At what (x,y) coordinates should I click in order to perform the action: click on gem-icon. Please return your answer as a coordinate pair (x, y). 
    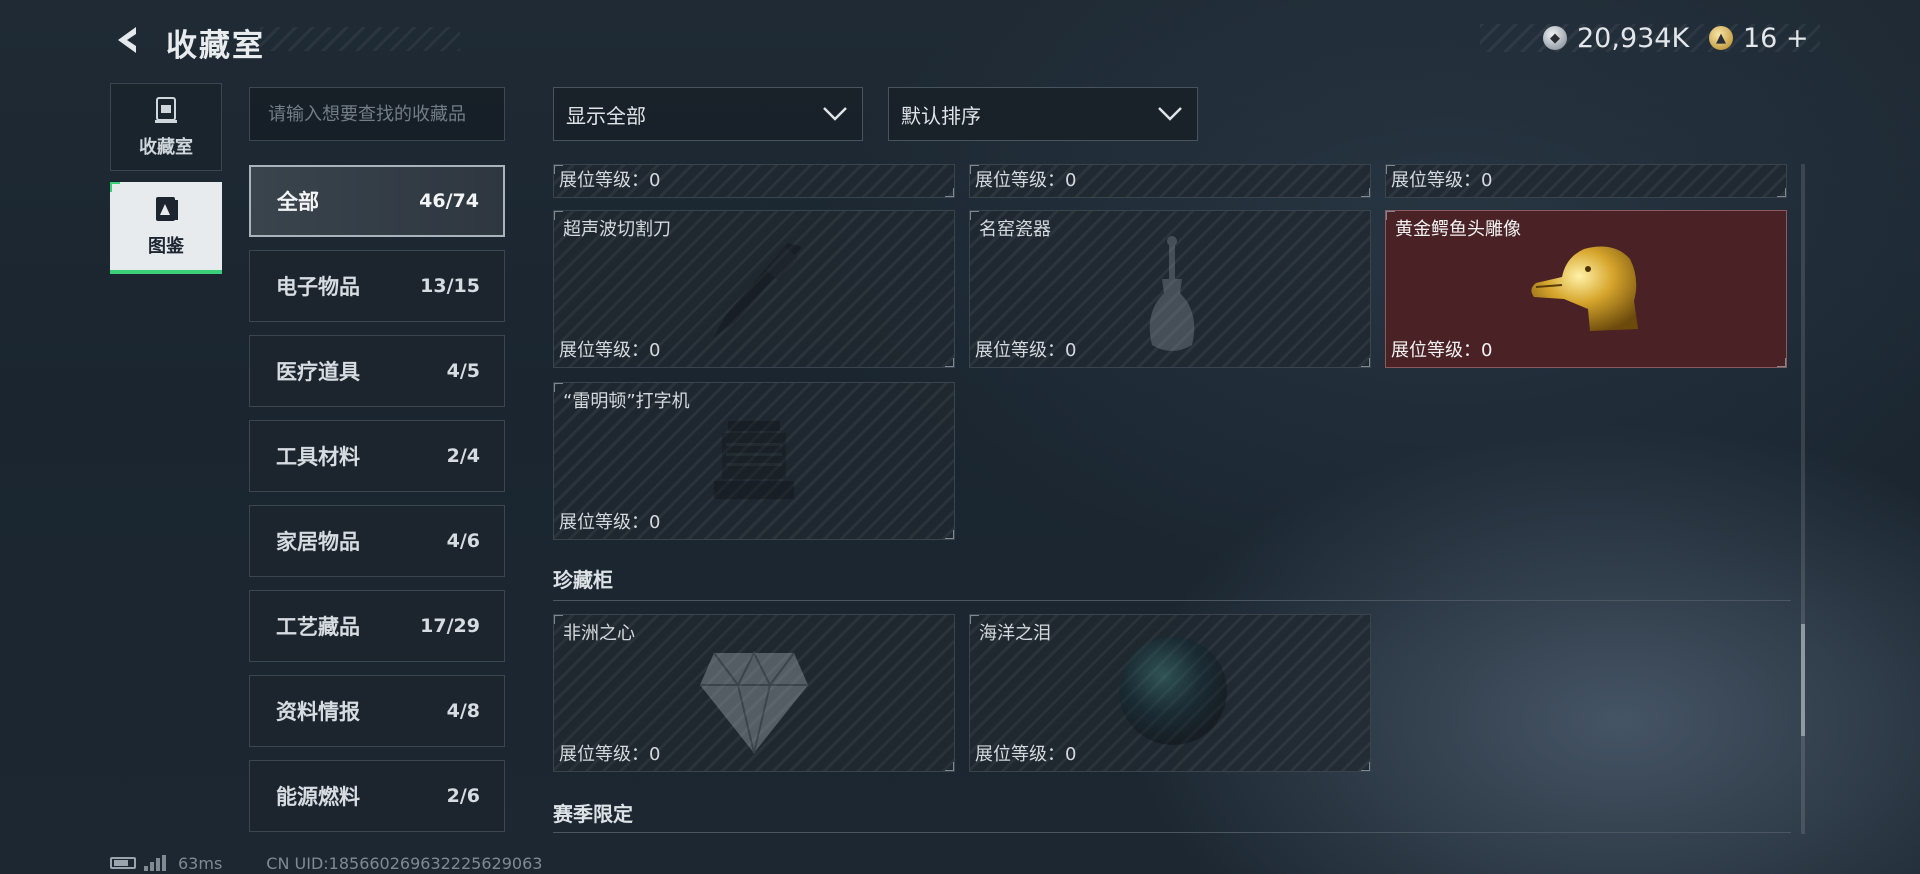
    Looking at the image, I should click on (1173, 691).